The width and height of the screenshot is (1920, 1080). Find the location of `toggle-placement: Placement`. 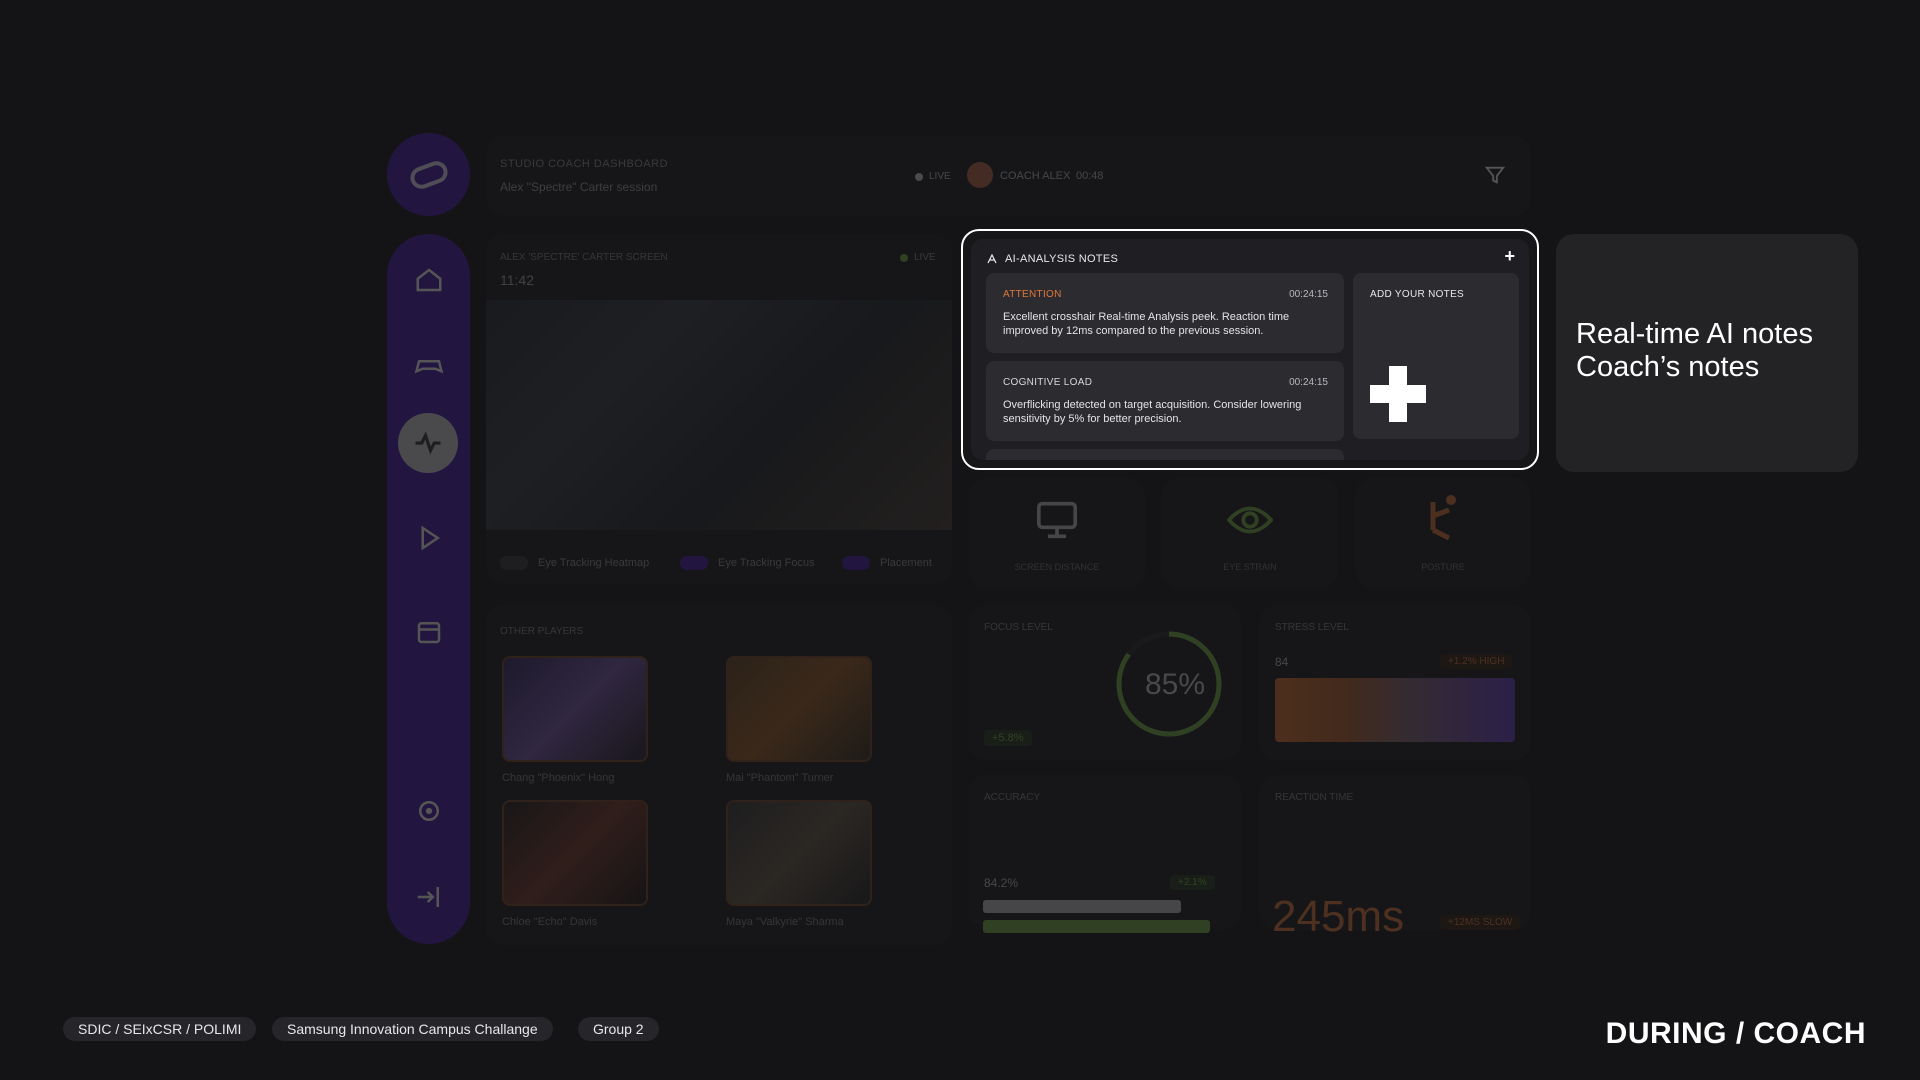

toggle-placement: Placement is located at coordinates (887, 563).